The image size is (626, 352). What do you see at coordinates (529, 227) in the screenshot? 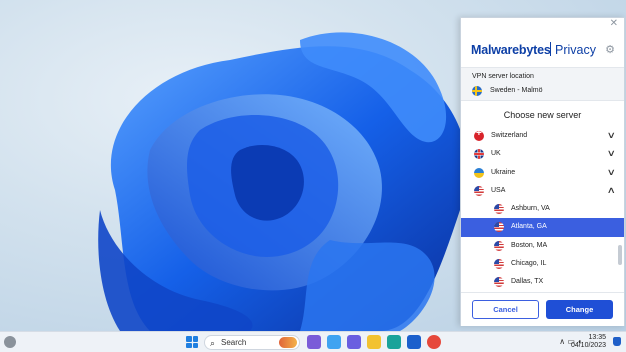
I see `city-label: Atlanta, GA` at bounding box center [529, 227].